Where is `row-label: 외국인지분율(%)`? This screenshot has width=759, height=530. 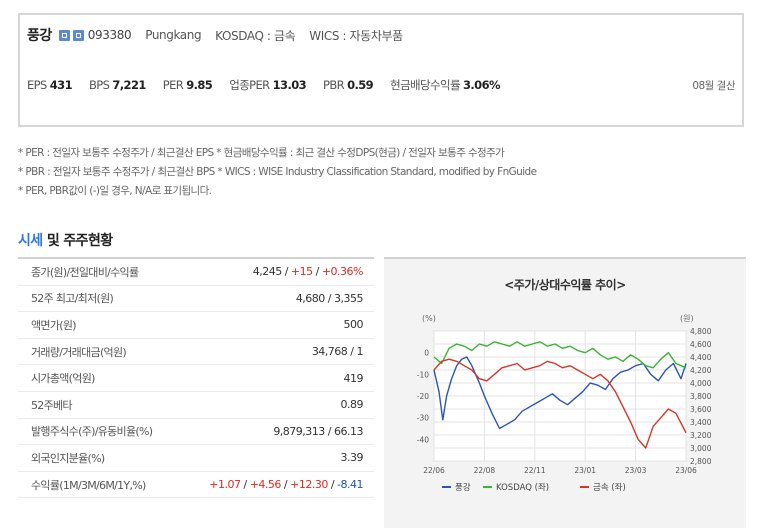 row-label: 외국인지분율(%) is located at coordinates (68, 458).